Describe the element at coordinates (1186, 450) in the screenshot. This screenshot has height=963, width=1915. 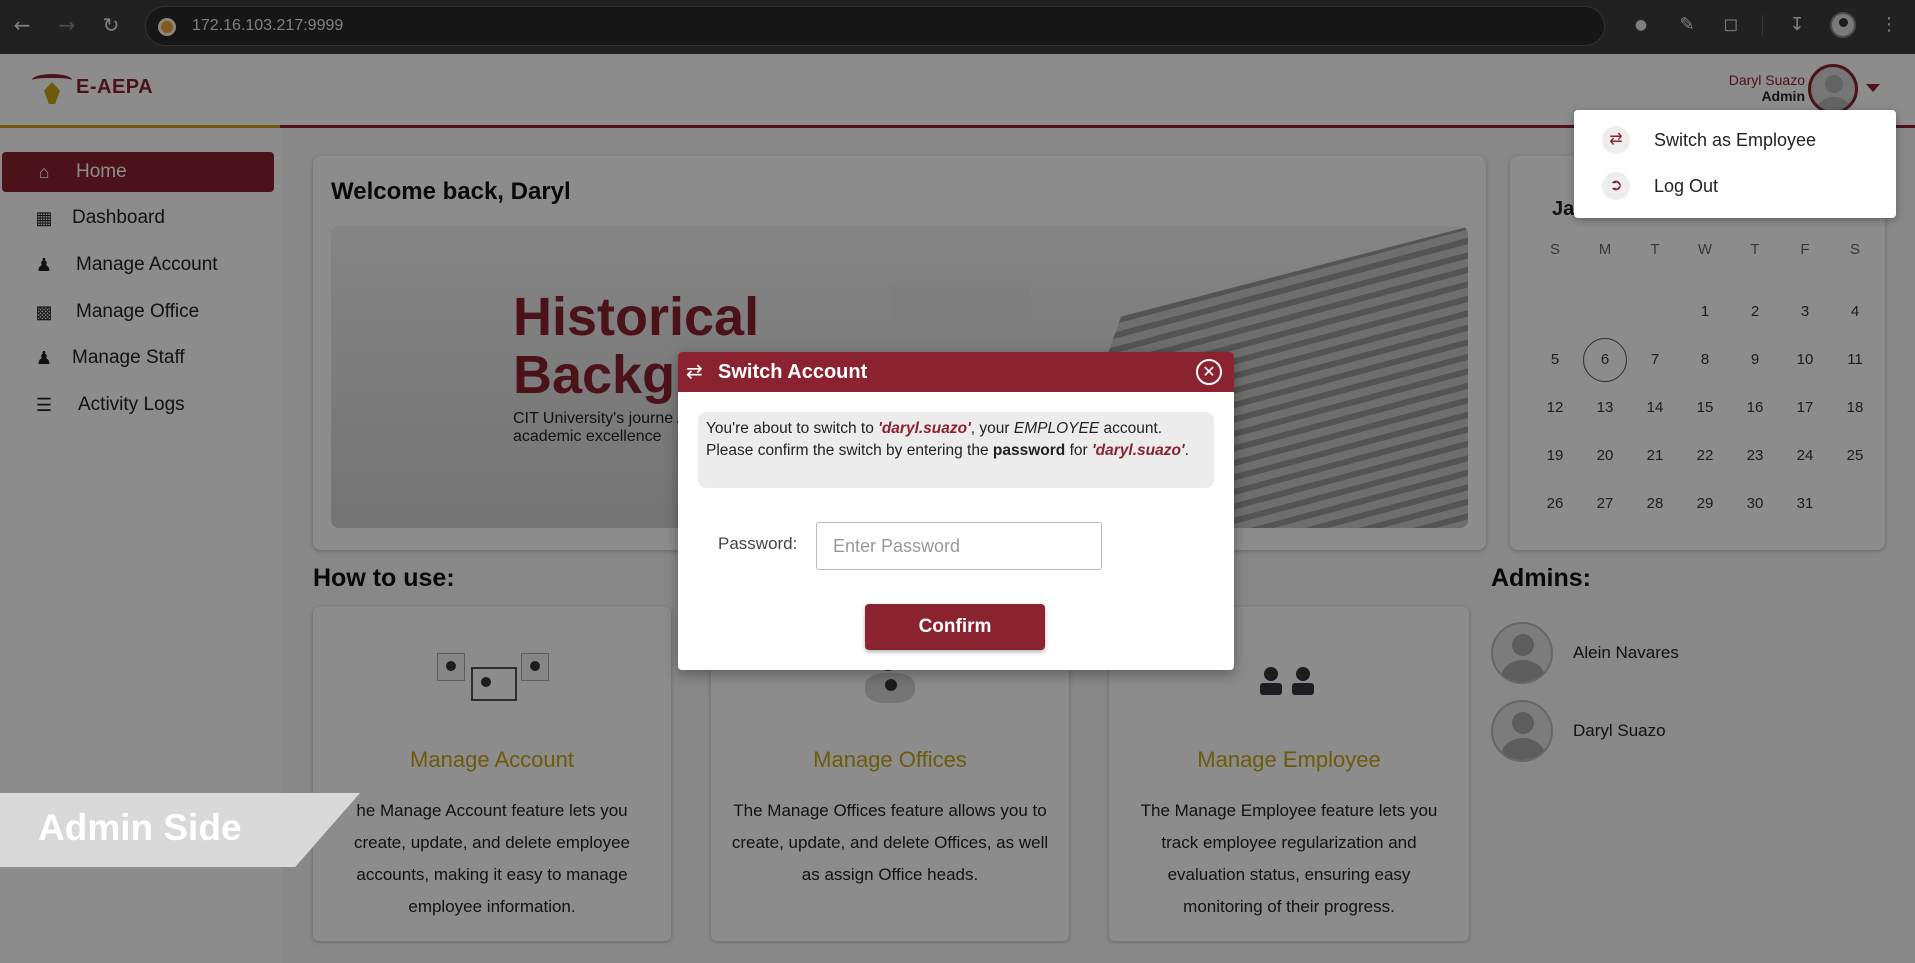
I see `message-text: .` at that location.